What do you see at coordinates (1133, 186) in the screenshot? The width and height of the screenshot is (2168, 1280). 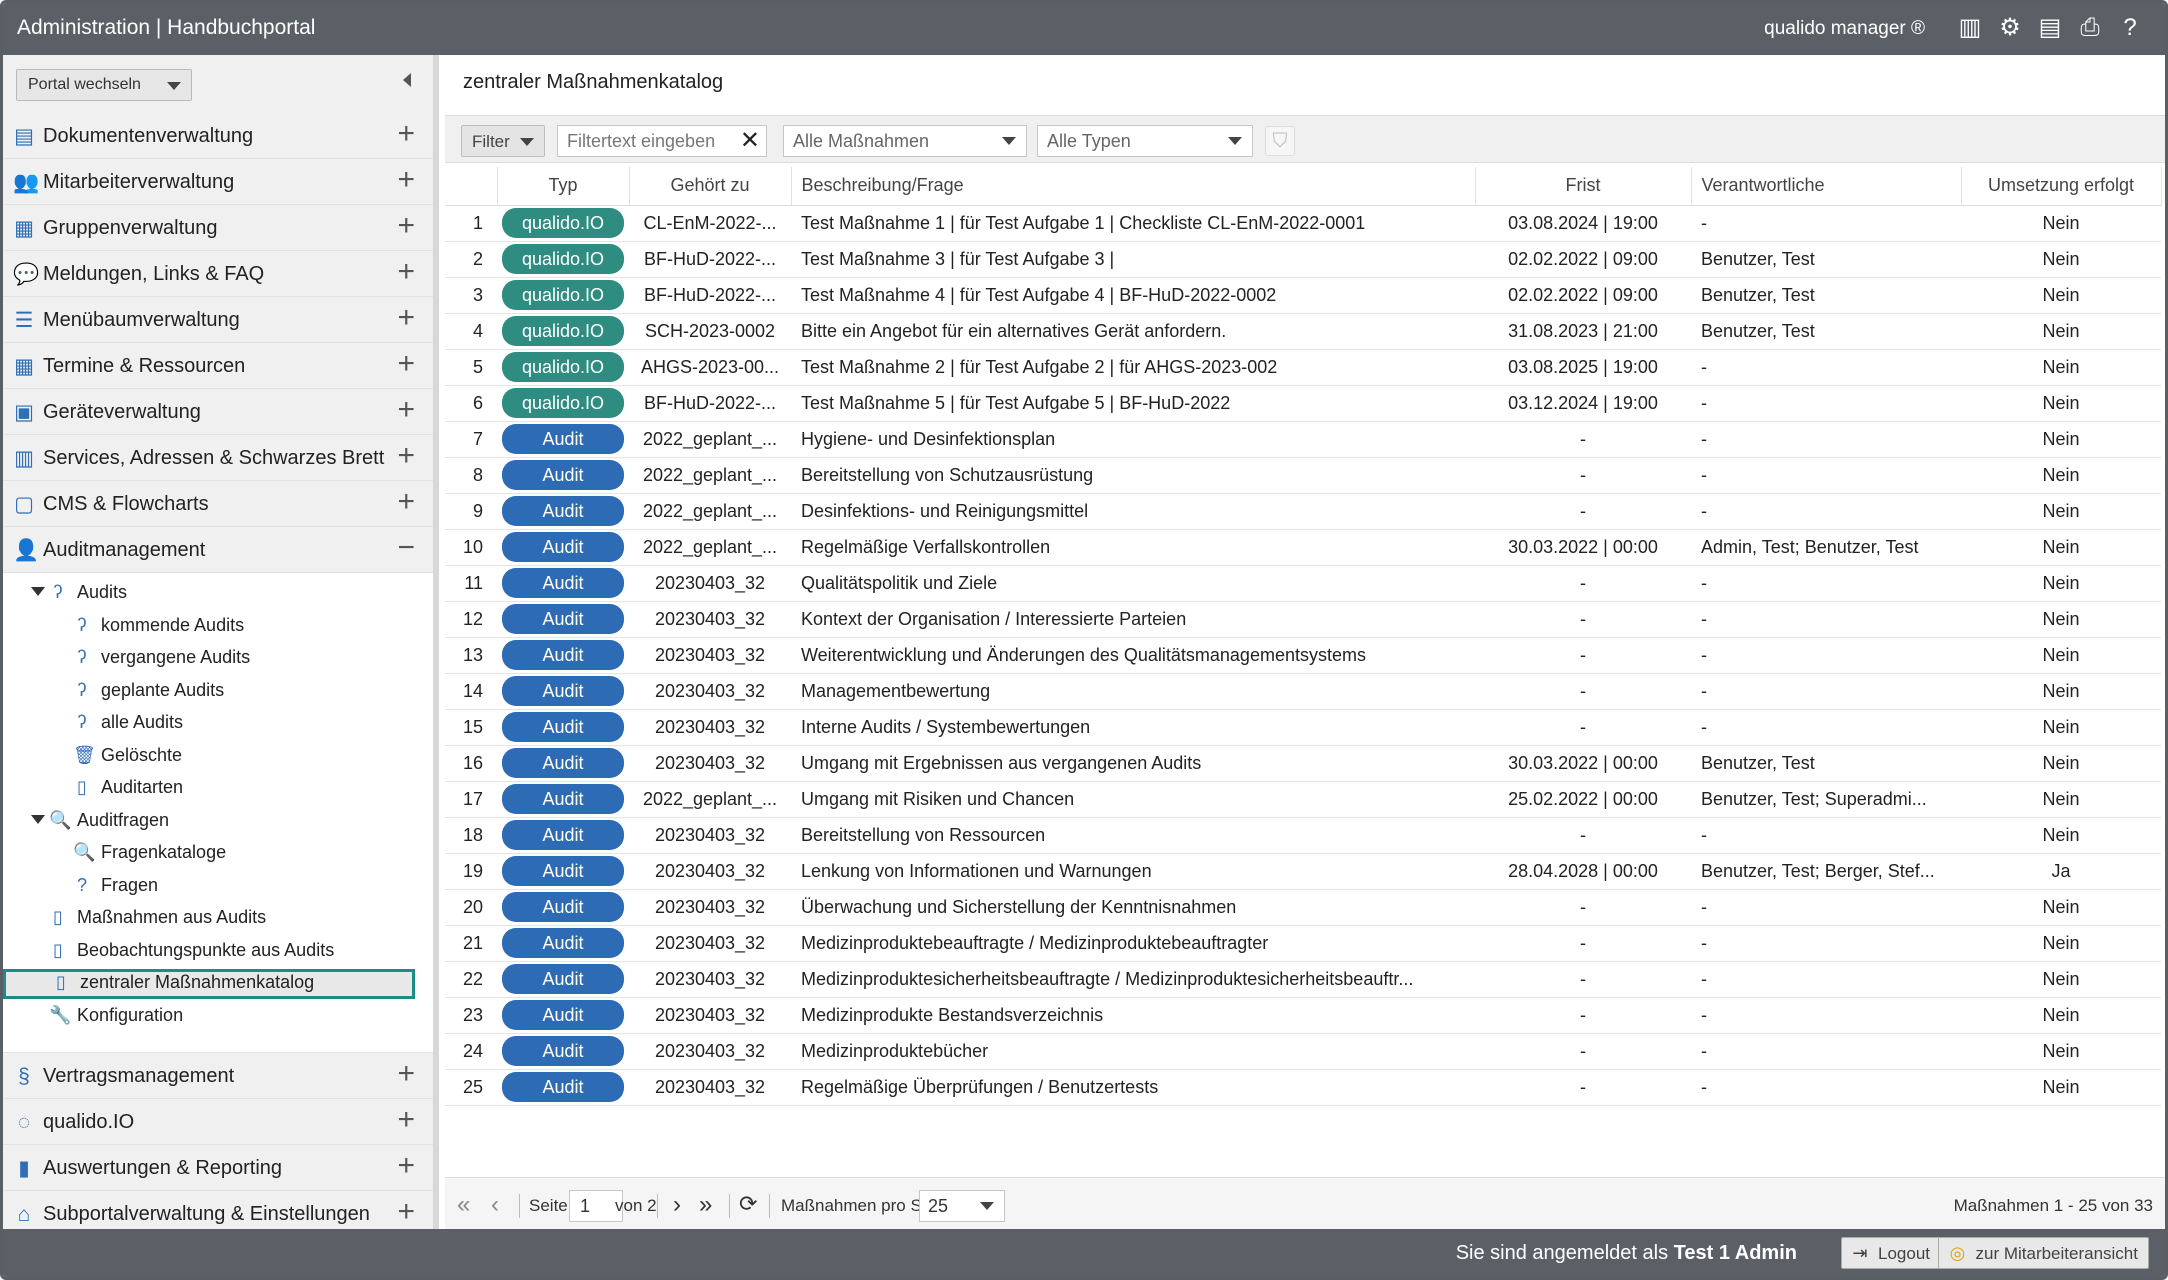 I see `column-header-description: Beschreibung/Frage` at bounding box center [1133, 186].